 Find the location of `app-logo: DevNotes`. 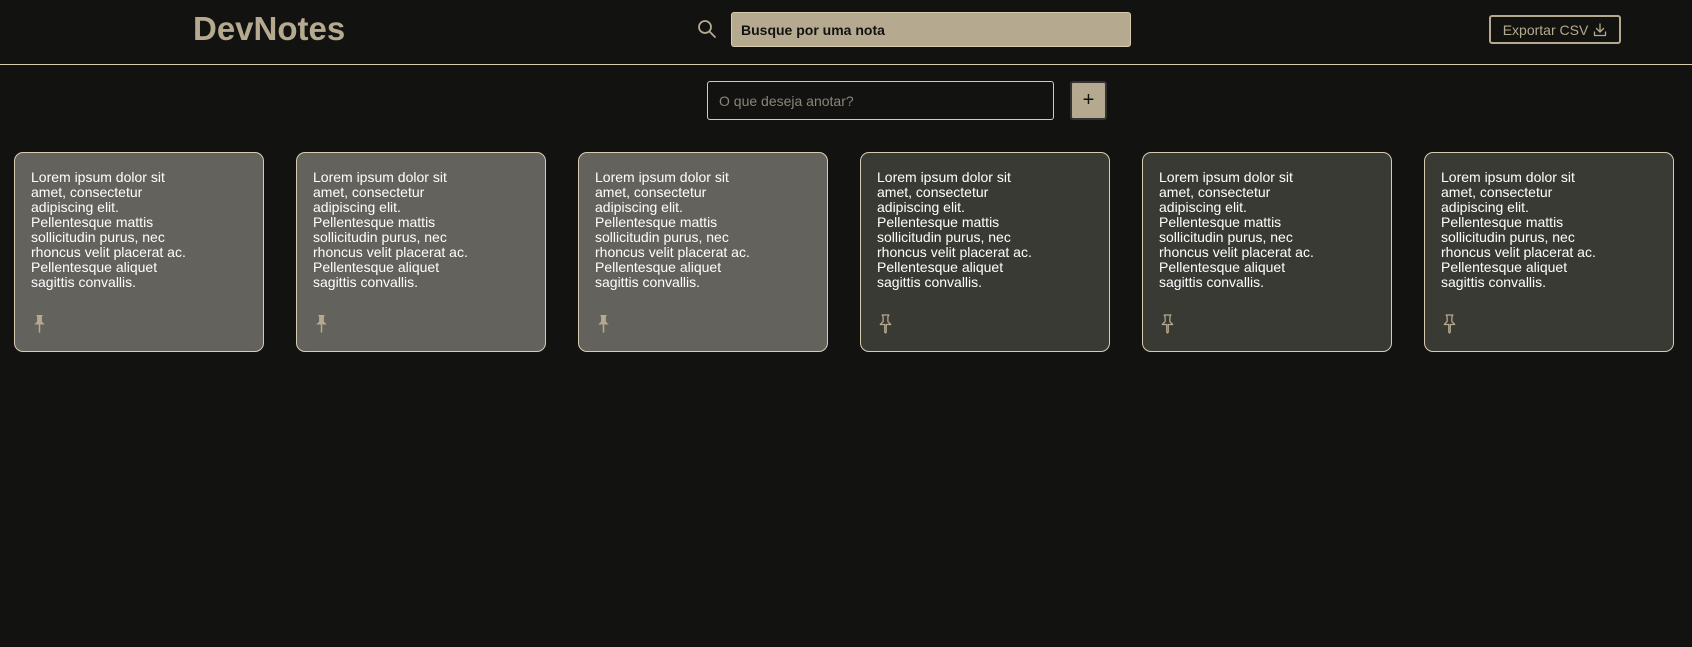

app-logo: DevNotes is located at coordinates (269, 29).